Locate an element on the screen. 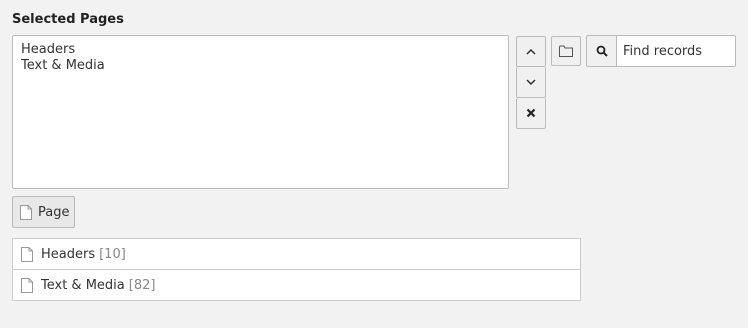  field-label: Selected Pages is located at coordinates (68, 19).